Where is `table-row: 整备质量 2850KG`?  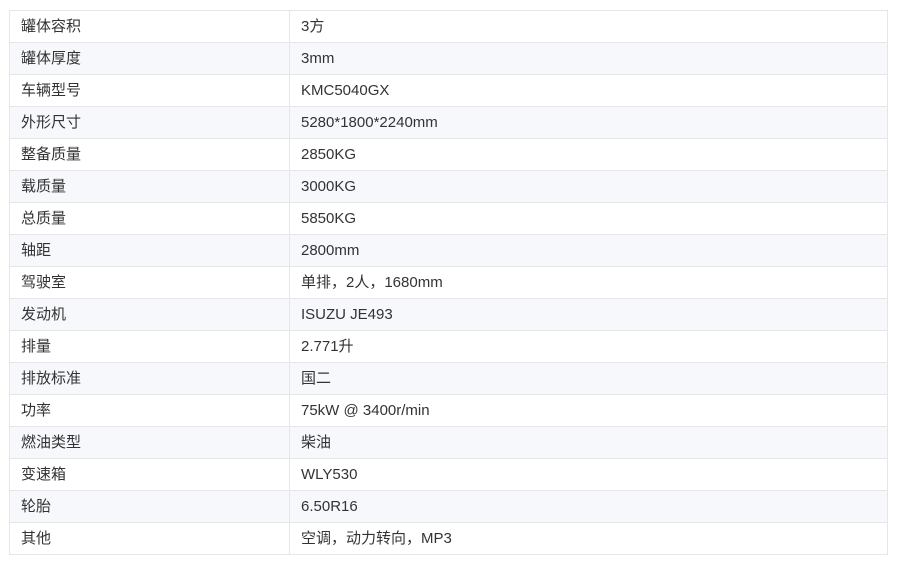 table-row: 整备质量 2850KG is located at coordinates (448, 154).